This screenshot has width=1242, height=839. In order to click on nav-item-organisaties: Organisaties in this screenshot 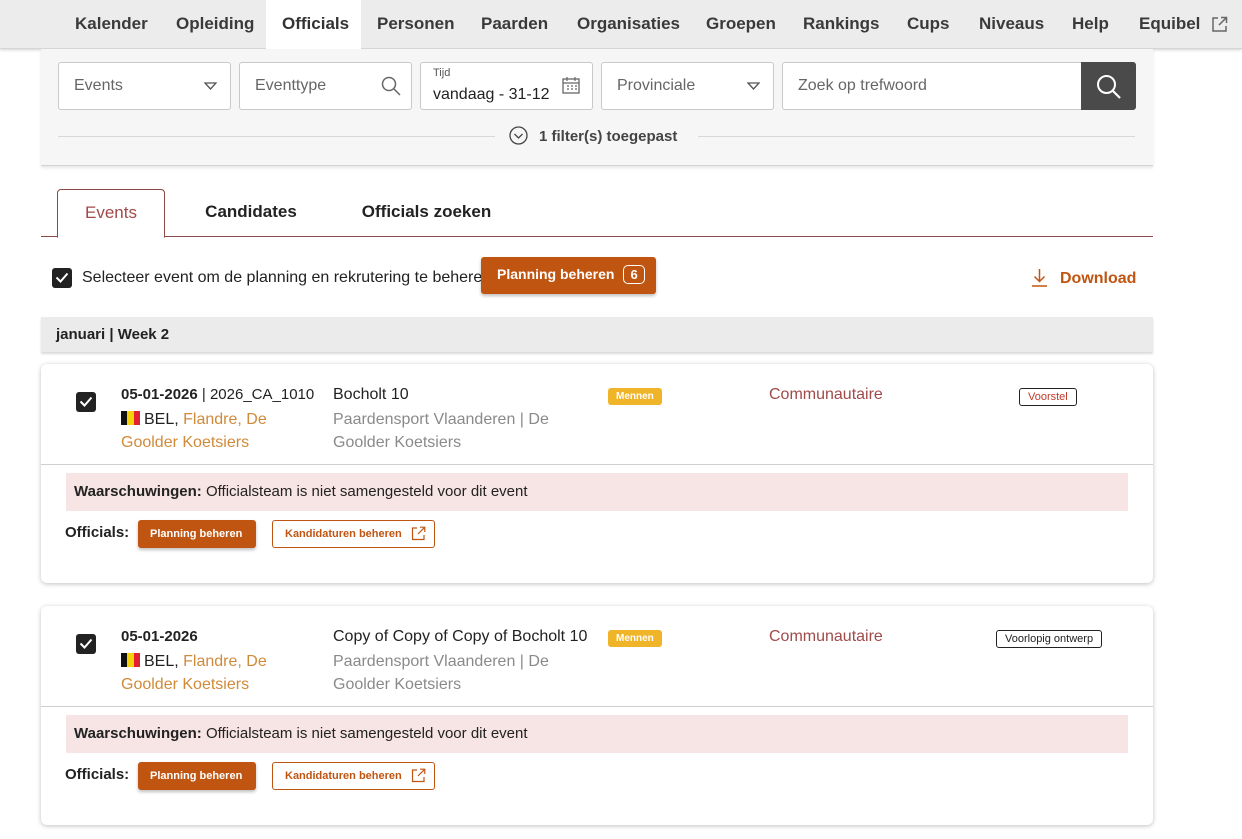, I will do `click(628, 24)`.